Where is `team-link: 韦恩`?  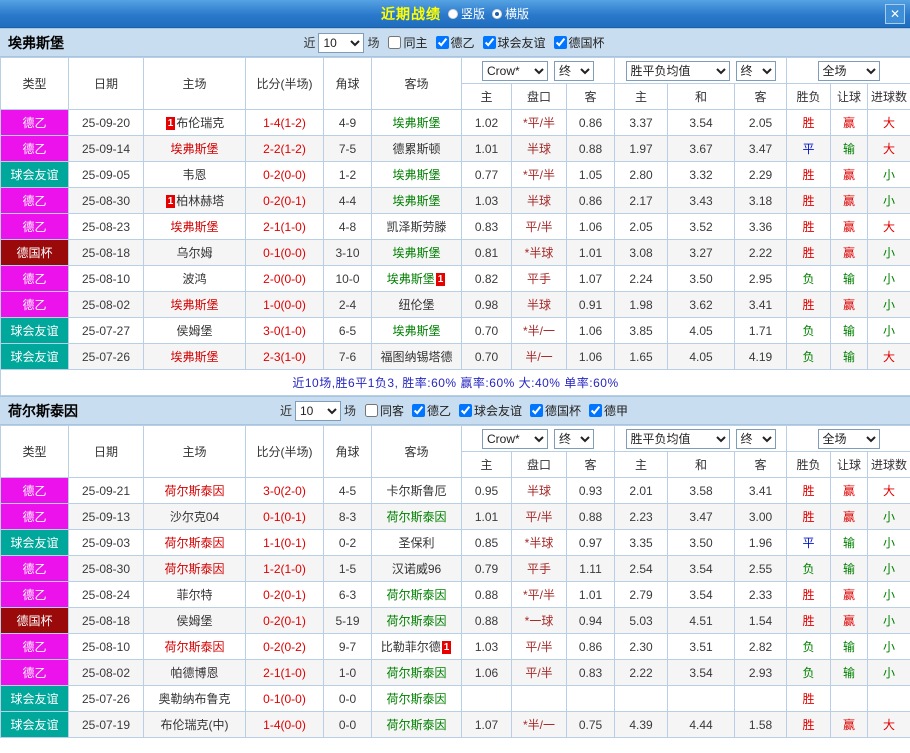 team-link: 韦恩 is located at coordinates (194, 175).